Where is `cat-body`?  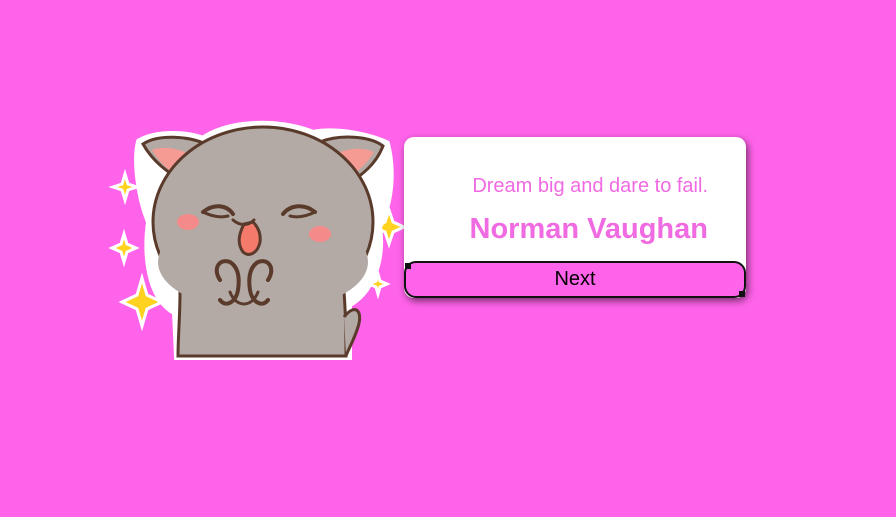 cat-body is located at coordinates (264, 240).